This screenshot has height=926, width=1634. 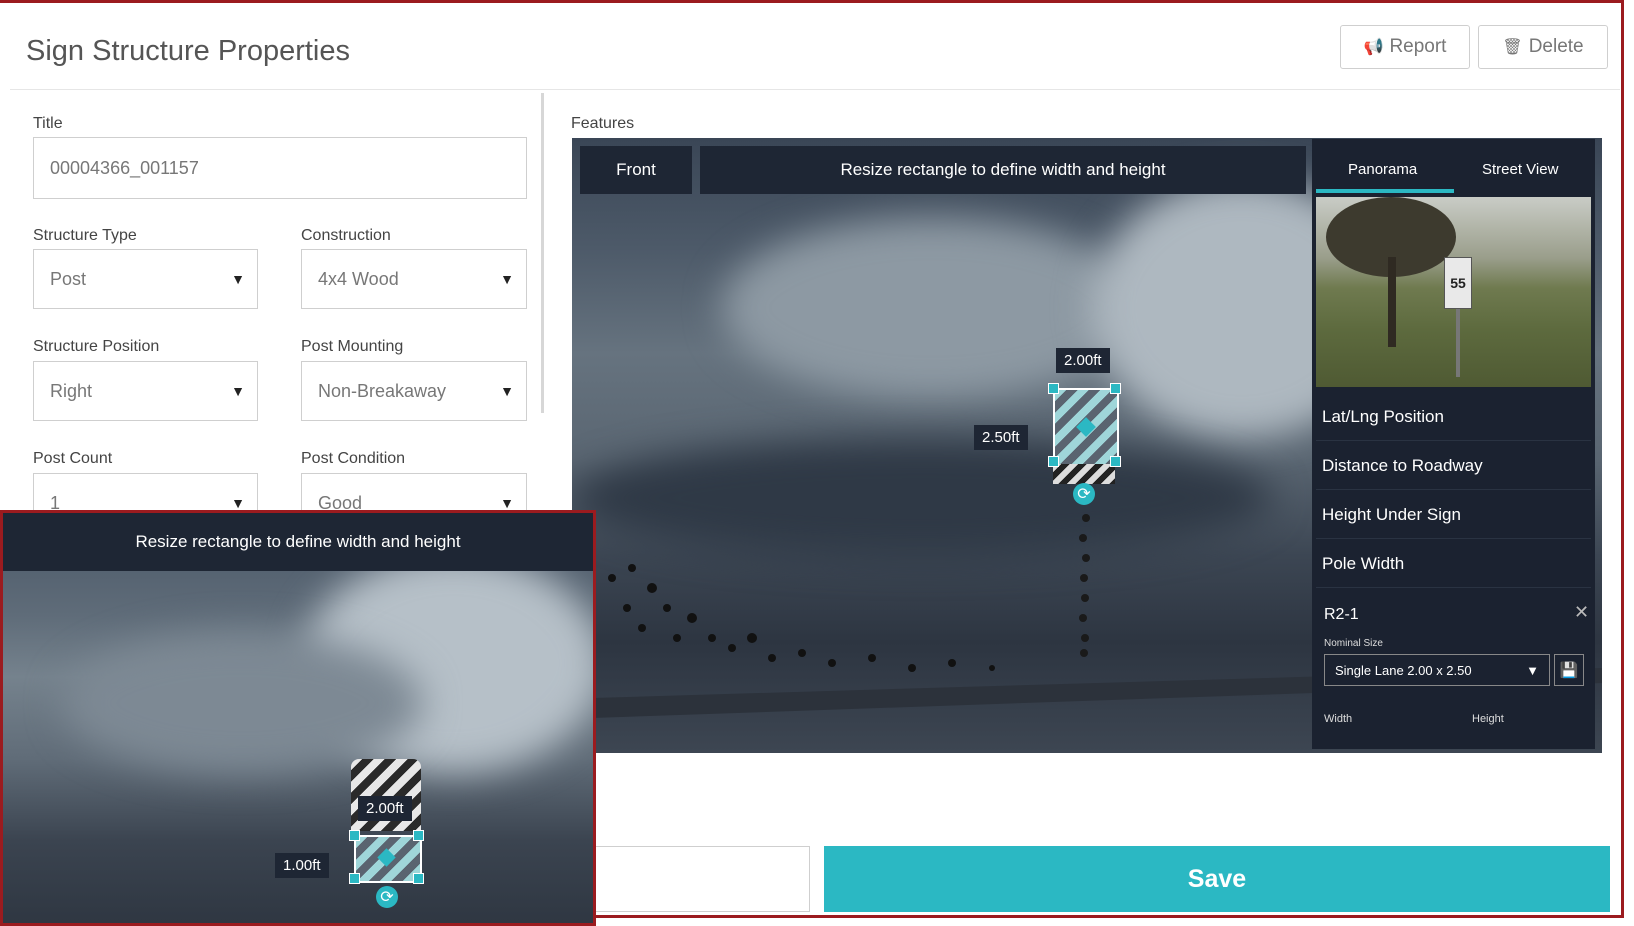 What do you see at coordinates (243, 703) in the screenshot?
I see `cloud-shape` at bounding box center [243, 703].